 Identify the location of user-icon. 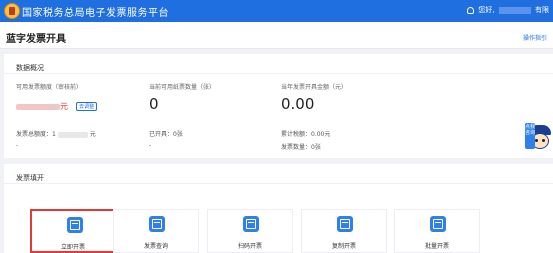
(471, 10).